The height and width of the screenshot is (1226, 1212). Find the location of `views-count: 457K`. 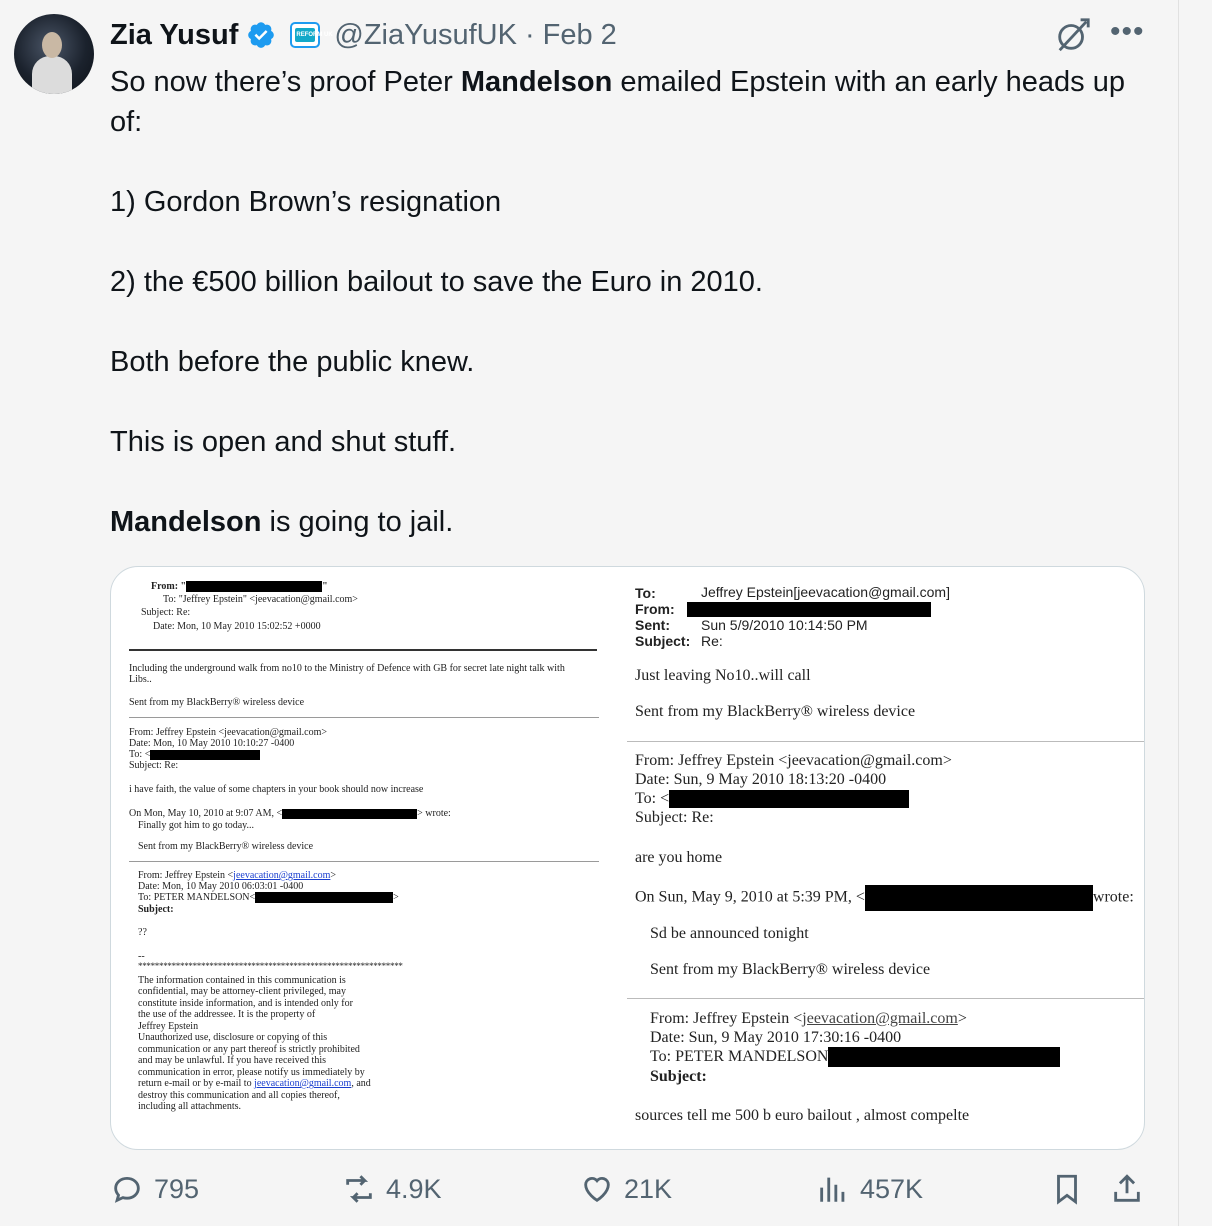

views-count: 457K is located at coordinates (892, 1188).